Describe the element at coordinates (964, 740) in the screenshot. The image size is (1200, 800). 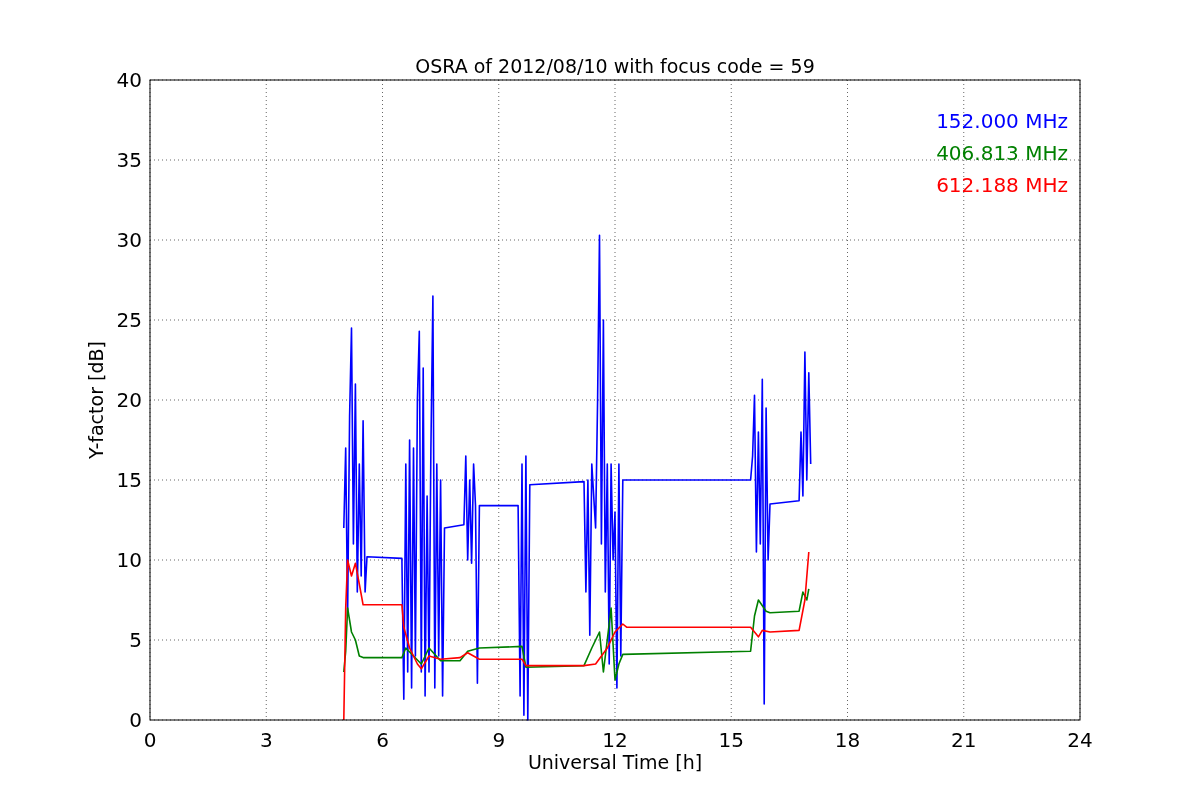
I see `tick-label: 21` at that location.